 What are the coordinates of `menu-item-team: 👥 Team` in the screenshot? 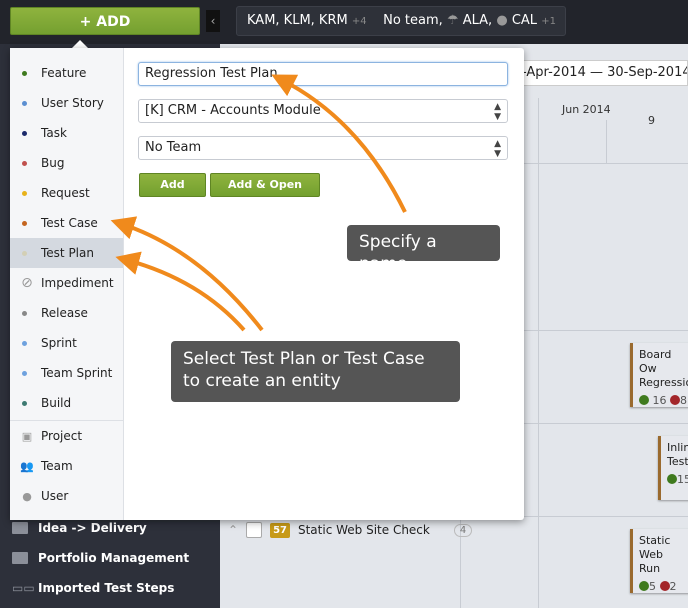 It's located at (66, 466).